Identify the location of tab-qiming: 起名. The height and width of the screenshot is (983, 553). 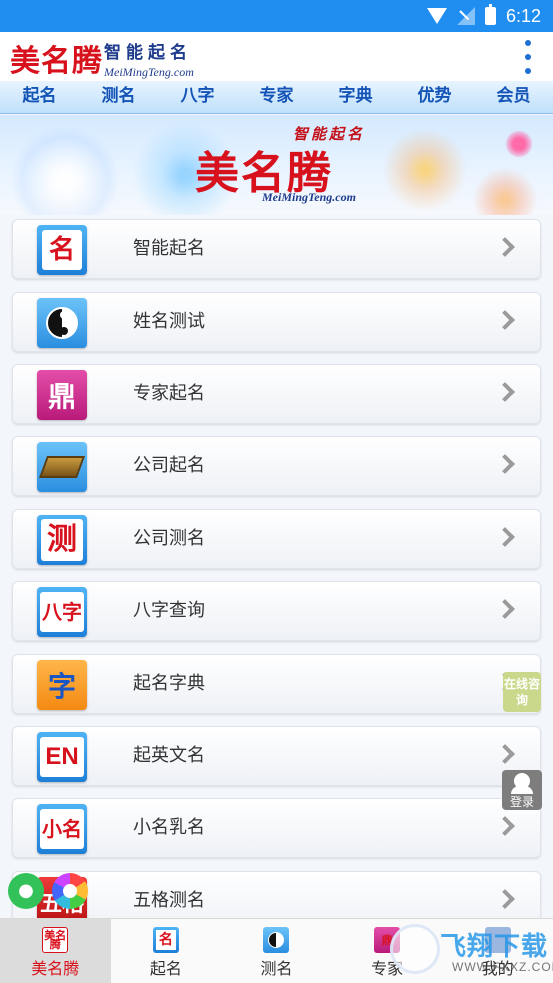
(39, 97).